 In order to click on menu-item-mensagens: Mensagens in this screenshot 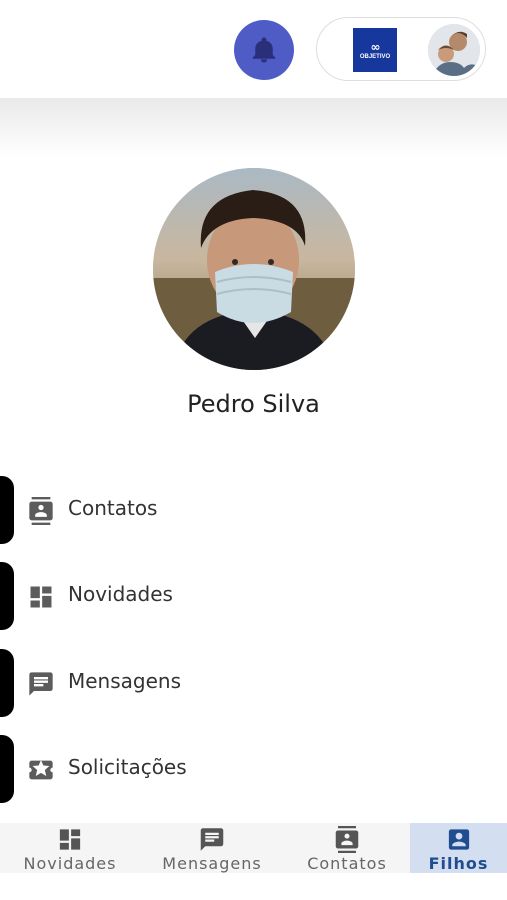, I will do `click(253, 683)`.